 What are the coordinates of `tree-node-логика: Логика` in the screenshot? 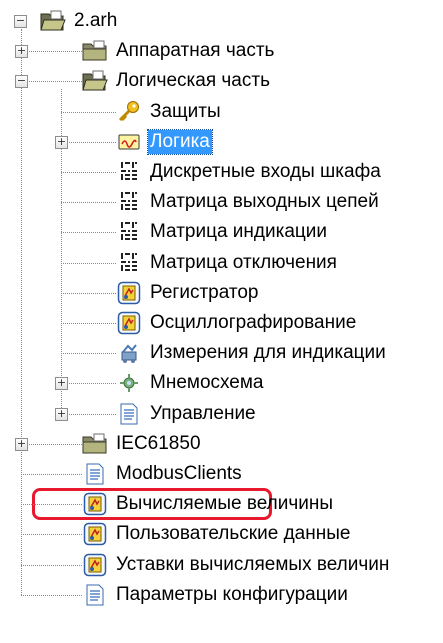 It's located at (164, 142).